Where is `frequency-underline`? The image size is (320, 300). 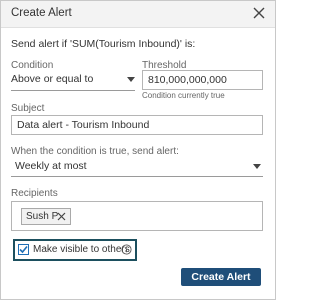 frequency-underline is located at coordinates (137, 176).